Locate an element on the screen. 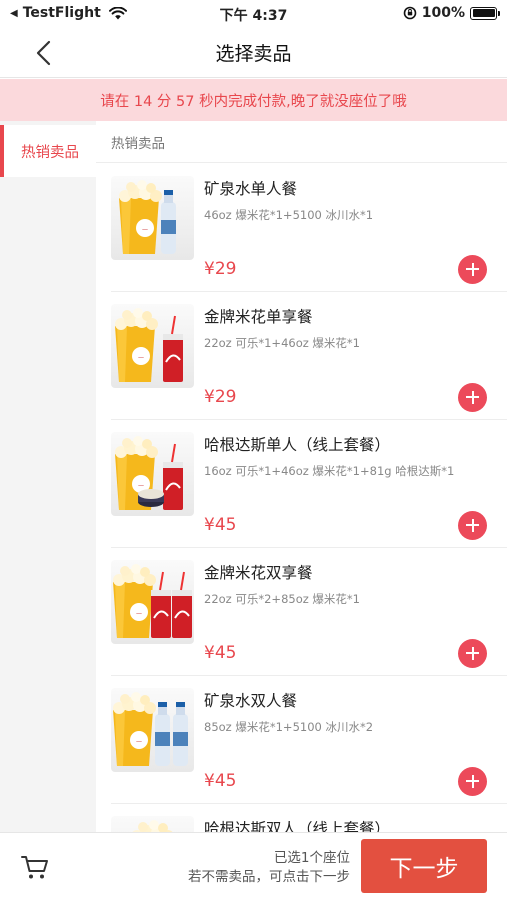 The height and width of the screenshot is (900, 507). product-item: — 哈根达斯双人（线上套餐） is located at coordinates (301, 817).